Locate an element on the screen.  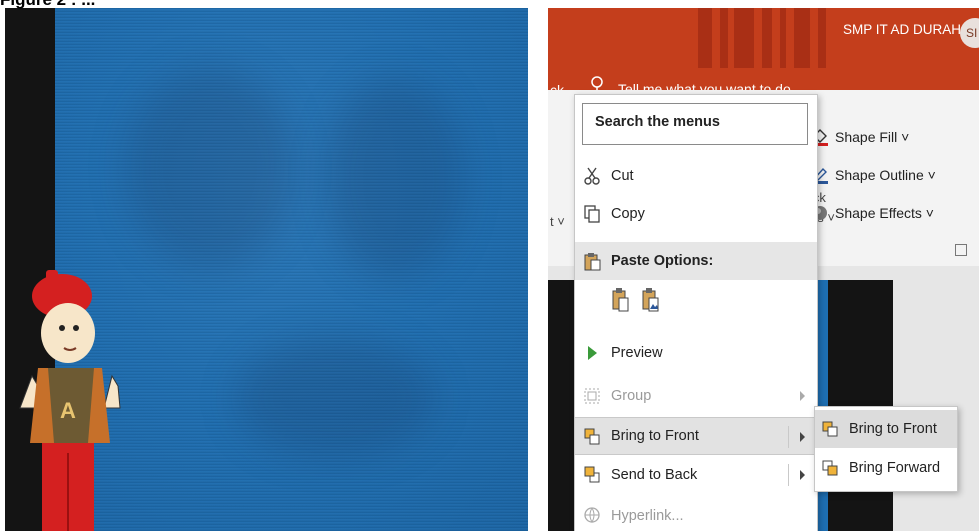
lightbulb-icon is located at coordinates (597, 83).